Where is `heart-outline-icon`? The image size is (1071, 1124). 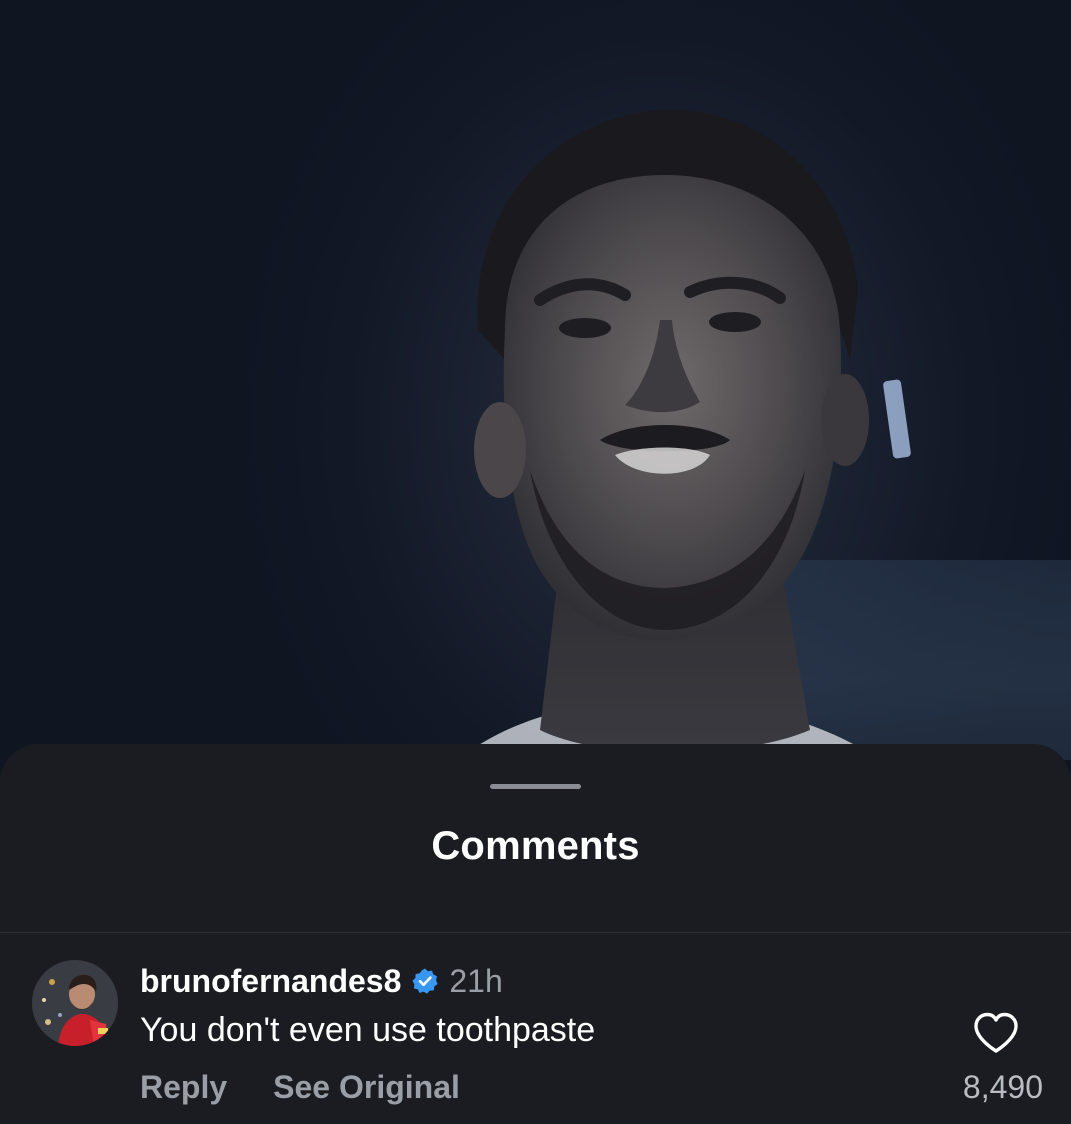 heart-outline-icon is located at coordinates (996, 1033).